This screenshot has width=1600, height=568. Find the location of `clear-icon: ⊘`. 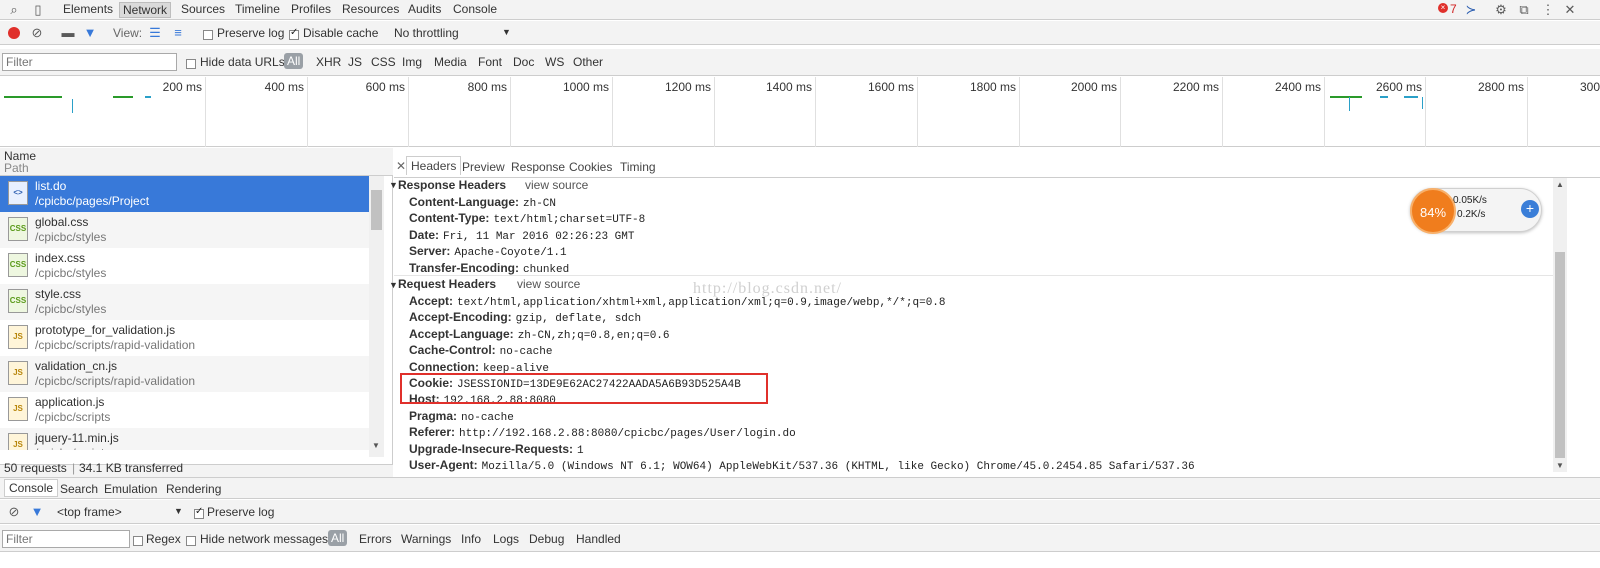

clear-icon: ⊘ is located at coordinates (37, 33).